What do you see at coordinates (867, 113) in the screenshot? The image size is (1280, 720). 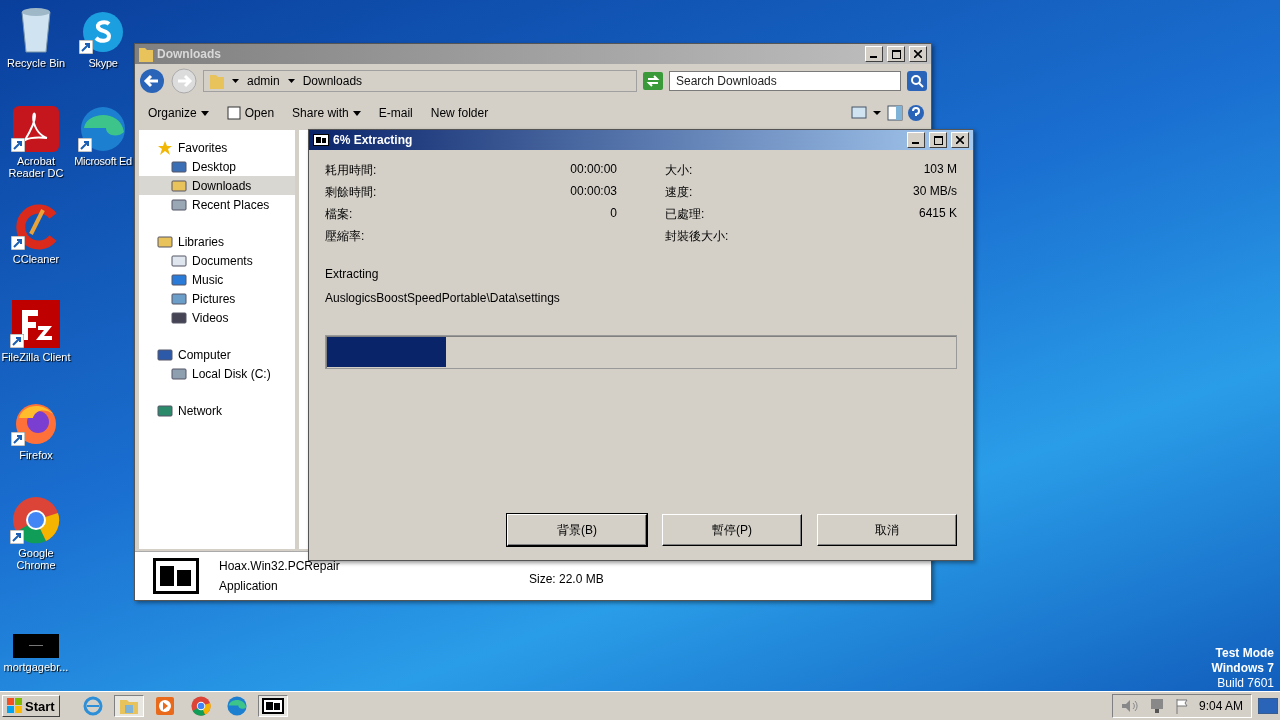 I see `view-options-icon` at bounding box center [867, 113].